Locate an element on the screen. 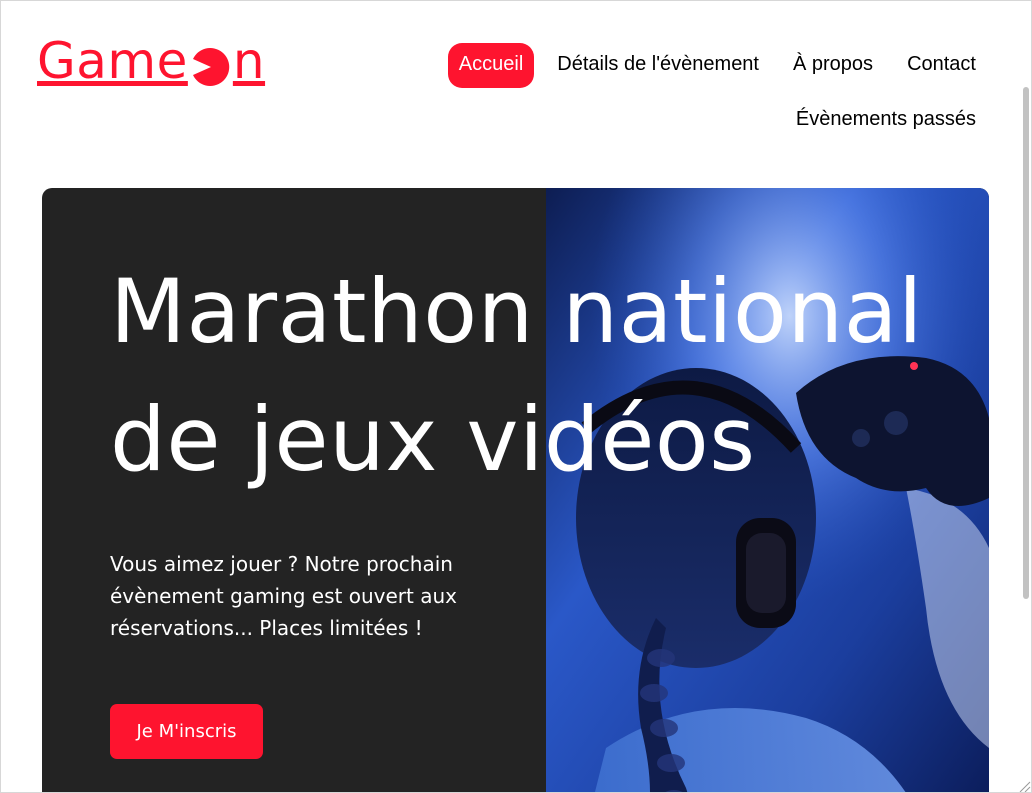  vertical-scrollbar is located at coordinates (1026, 343).